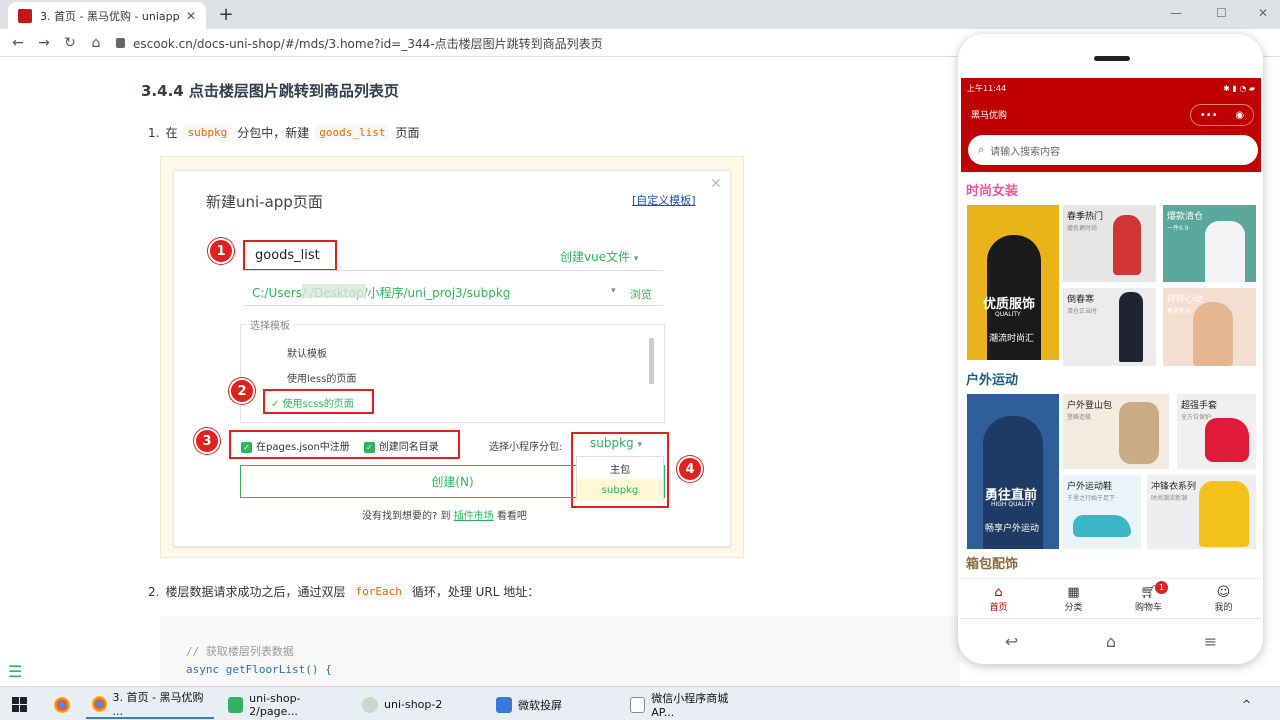  Describe the element at coordinates (413, 704) in the screenshot. I see `taskbar-label: uni-shop-2` at that location.